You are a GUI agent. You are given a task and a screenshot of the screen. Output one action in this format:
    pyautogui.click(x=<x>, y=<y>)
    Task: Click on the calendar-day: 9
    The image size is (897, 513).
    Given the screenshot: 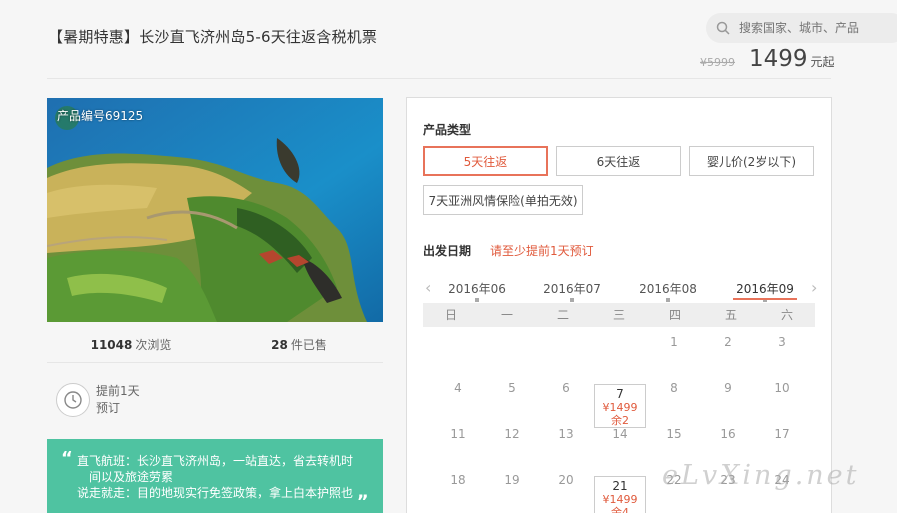 What is the action you would take?
    pyautogui.click(x=728, y=388)
    